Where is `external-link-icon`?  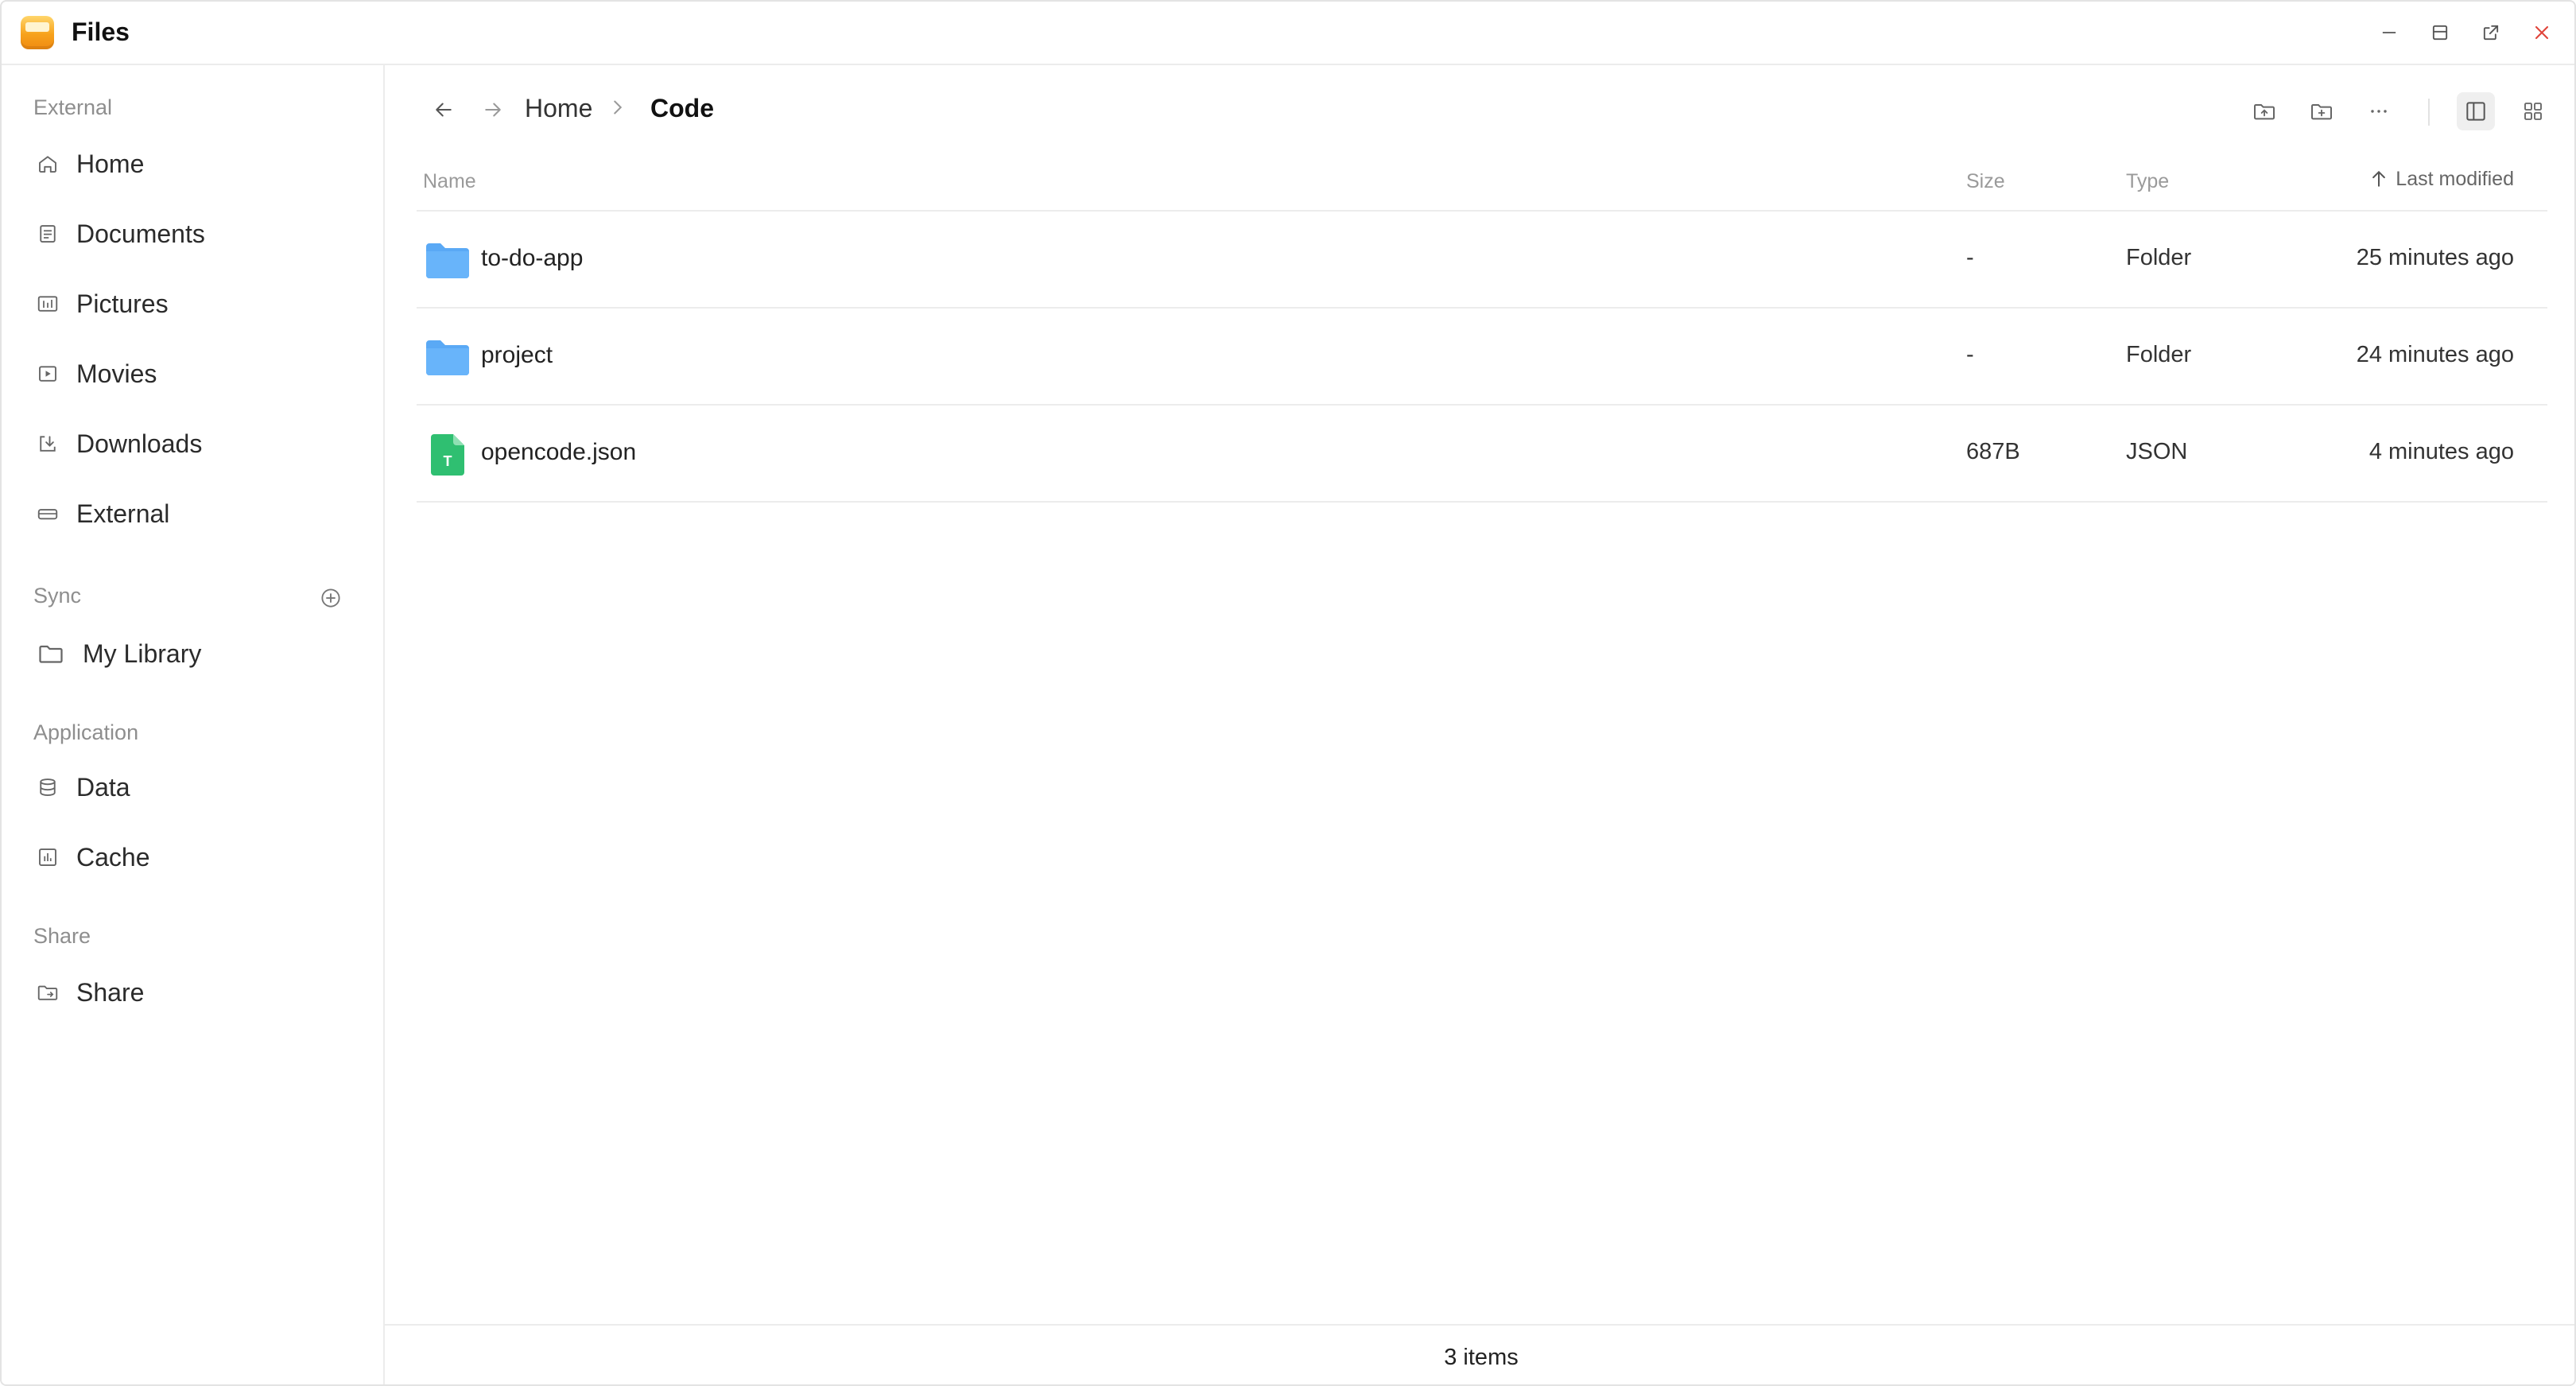
external-link-icon is located at coordinates (2491, 33).